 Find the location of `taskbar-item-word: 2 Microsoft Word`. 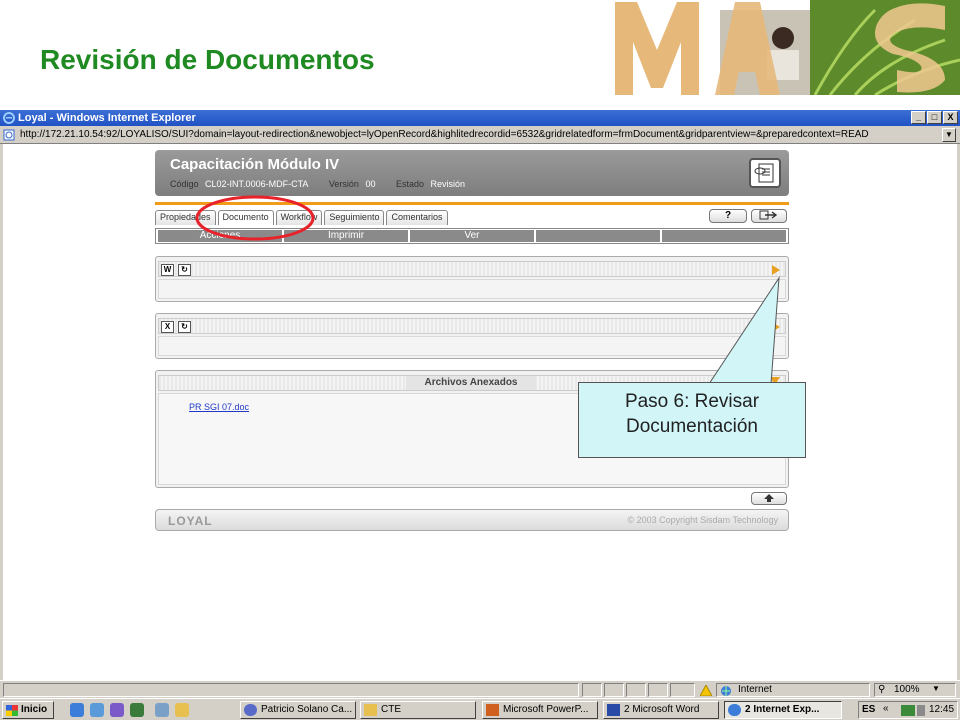

taskbar-item-word: 2 Microsoft Word is located at coordinates (661, 710).